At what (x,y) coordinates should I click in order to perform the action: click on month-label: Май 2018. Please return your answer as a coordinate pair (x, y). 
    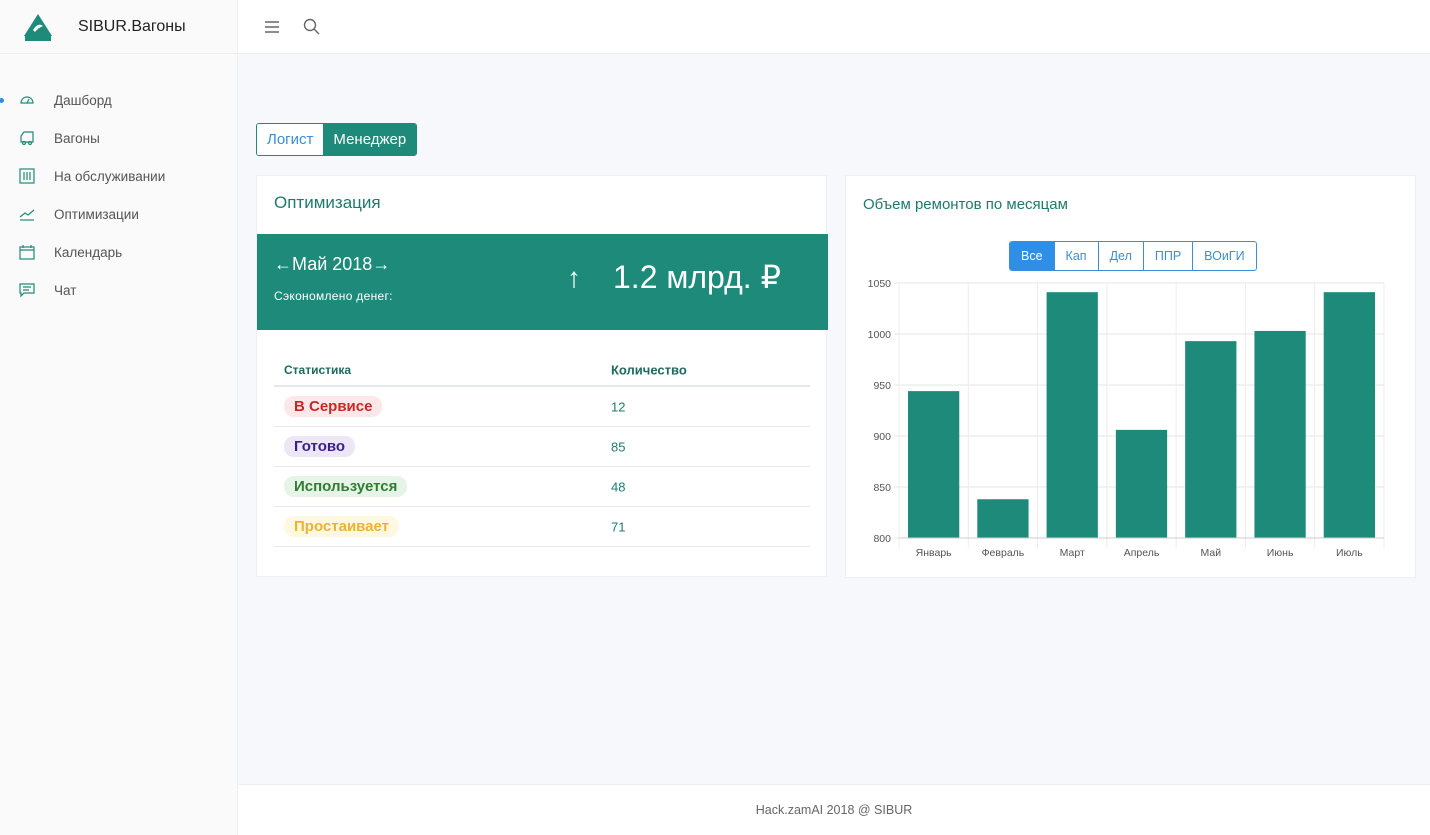
    Looking at the image, I should click on (332, 264).